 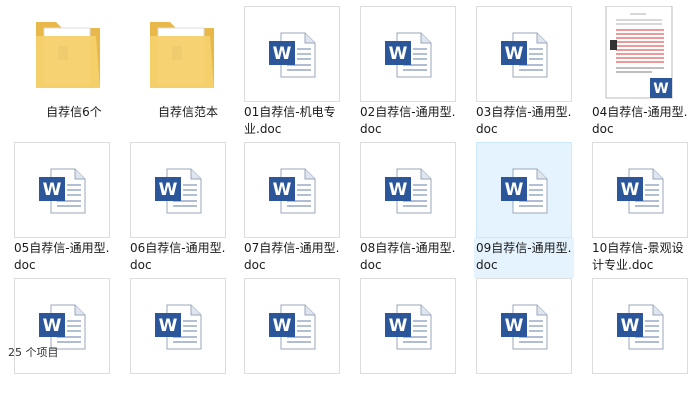 I want to click on file-label: 07自荐信-通用型.doc, so click(x=292, y=256).